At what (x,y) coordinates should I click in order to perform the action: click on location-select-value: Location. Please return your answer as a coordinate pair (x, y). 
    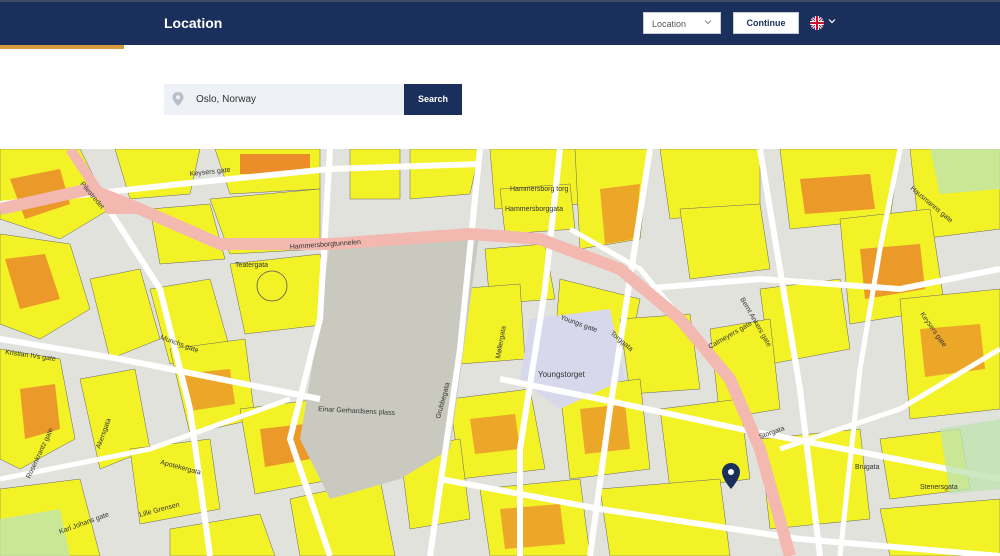
    Looking at the image, I should click on (669, 24).